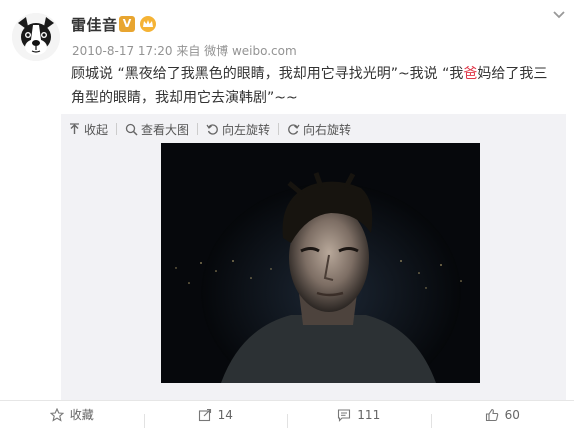 This screenshot has width=574, height=428. I want to click on favorite-label: 收藏, so click(82, 414).